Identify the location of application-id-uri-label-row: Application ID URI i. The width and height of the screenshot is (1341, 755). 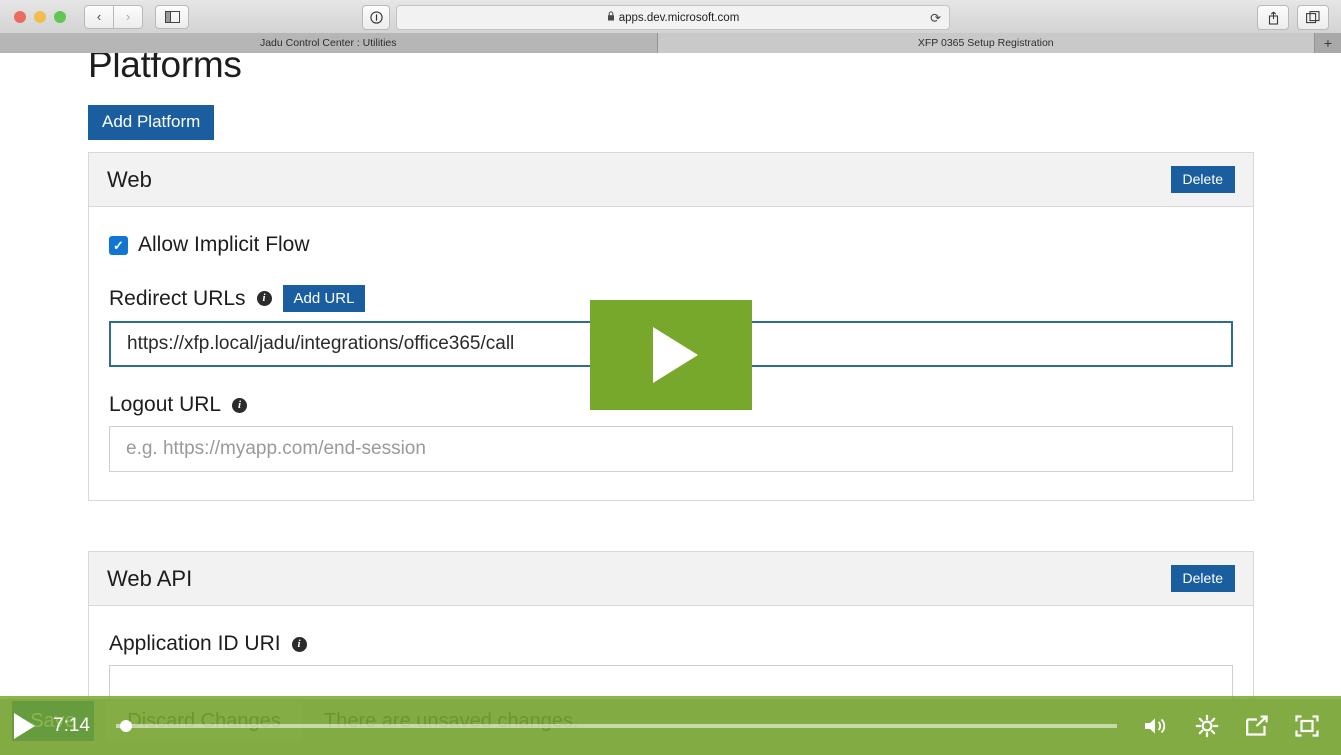
(671, 644).